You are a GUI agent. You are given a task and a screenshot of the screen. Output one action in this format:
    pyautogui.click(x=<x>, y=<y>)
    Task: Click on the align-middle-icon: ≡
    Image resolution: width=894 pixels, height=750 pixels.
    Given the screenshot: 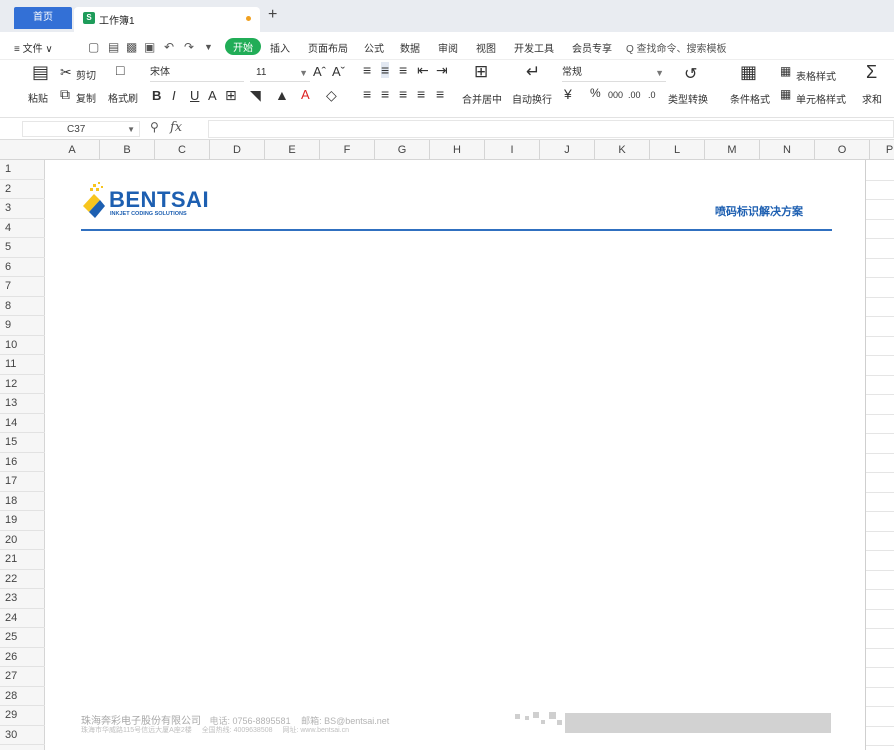 What is the action you would take?
    pyautogui.click(x=385, y=70)
    